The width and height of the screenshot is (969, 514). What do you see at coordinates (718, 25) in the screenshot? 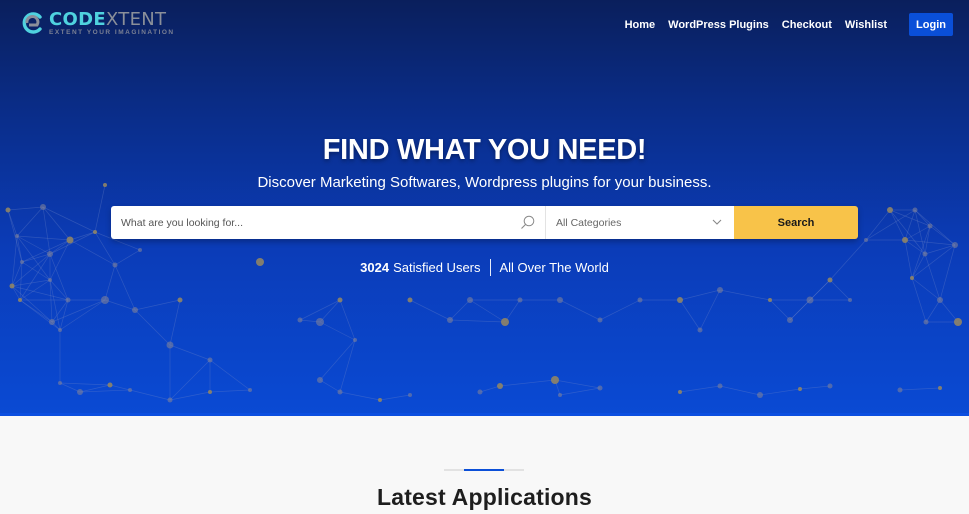
I see `nav-wordpress-plugins: WordPress Plugins` at bounding box center [718, 25].